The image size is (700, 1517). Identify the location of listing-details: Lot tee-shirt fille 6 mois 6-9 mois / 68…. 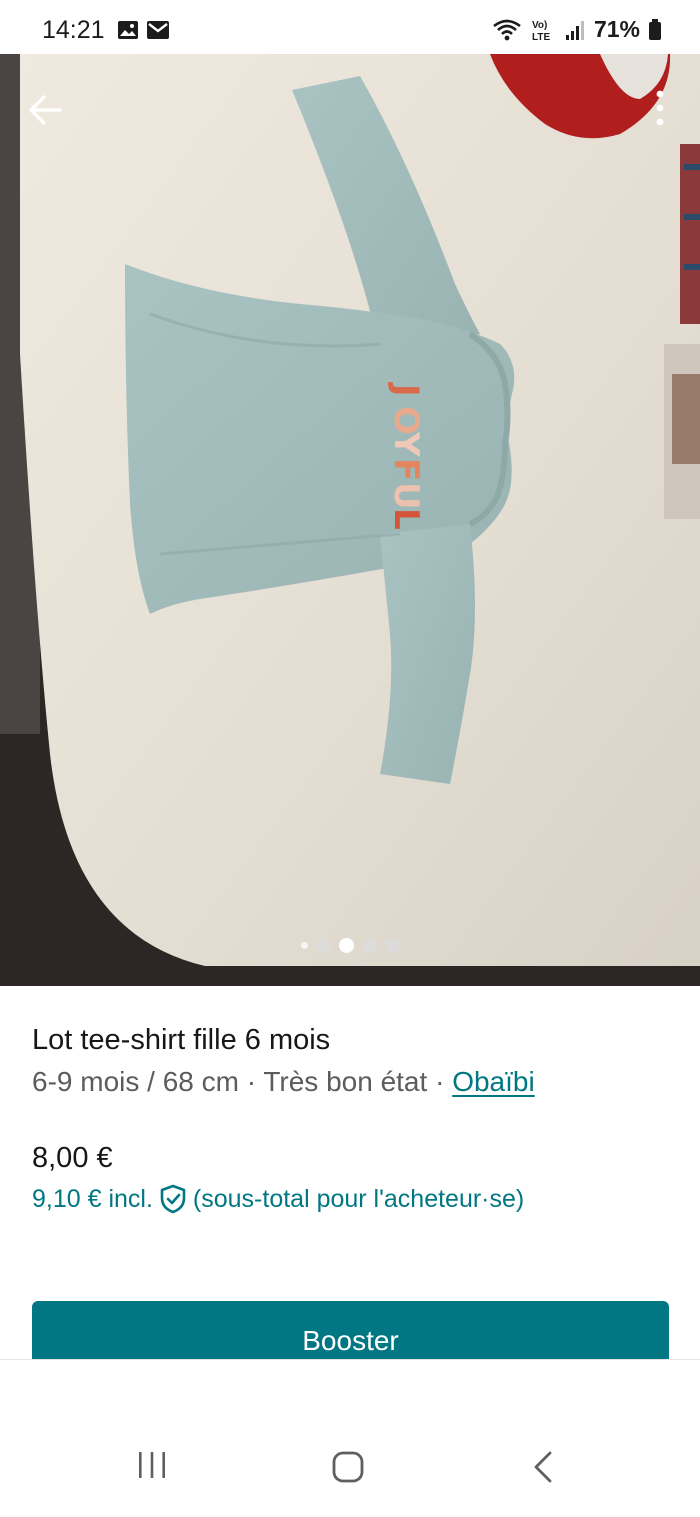
(352, 1062).